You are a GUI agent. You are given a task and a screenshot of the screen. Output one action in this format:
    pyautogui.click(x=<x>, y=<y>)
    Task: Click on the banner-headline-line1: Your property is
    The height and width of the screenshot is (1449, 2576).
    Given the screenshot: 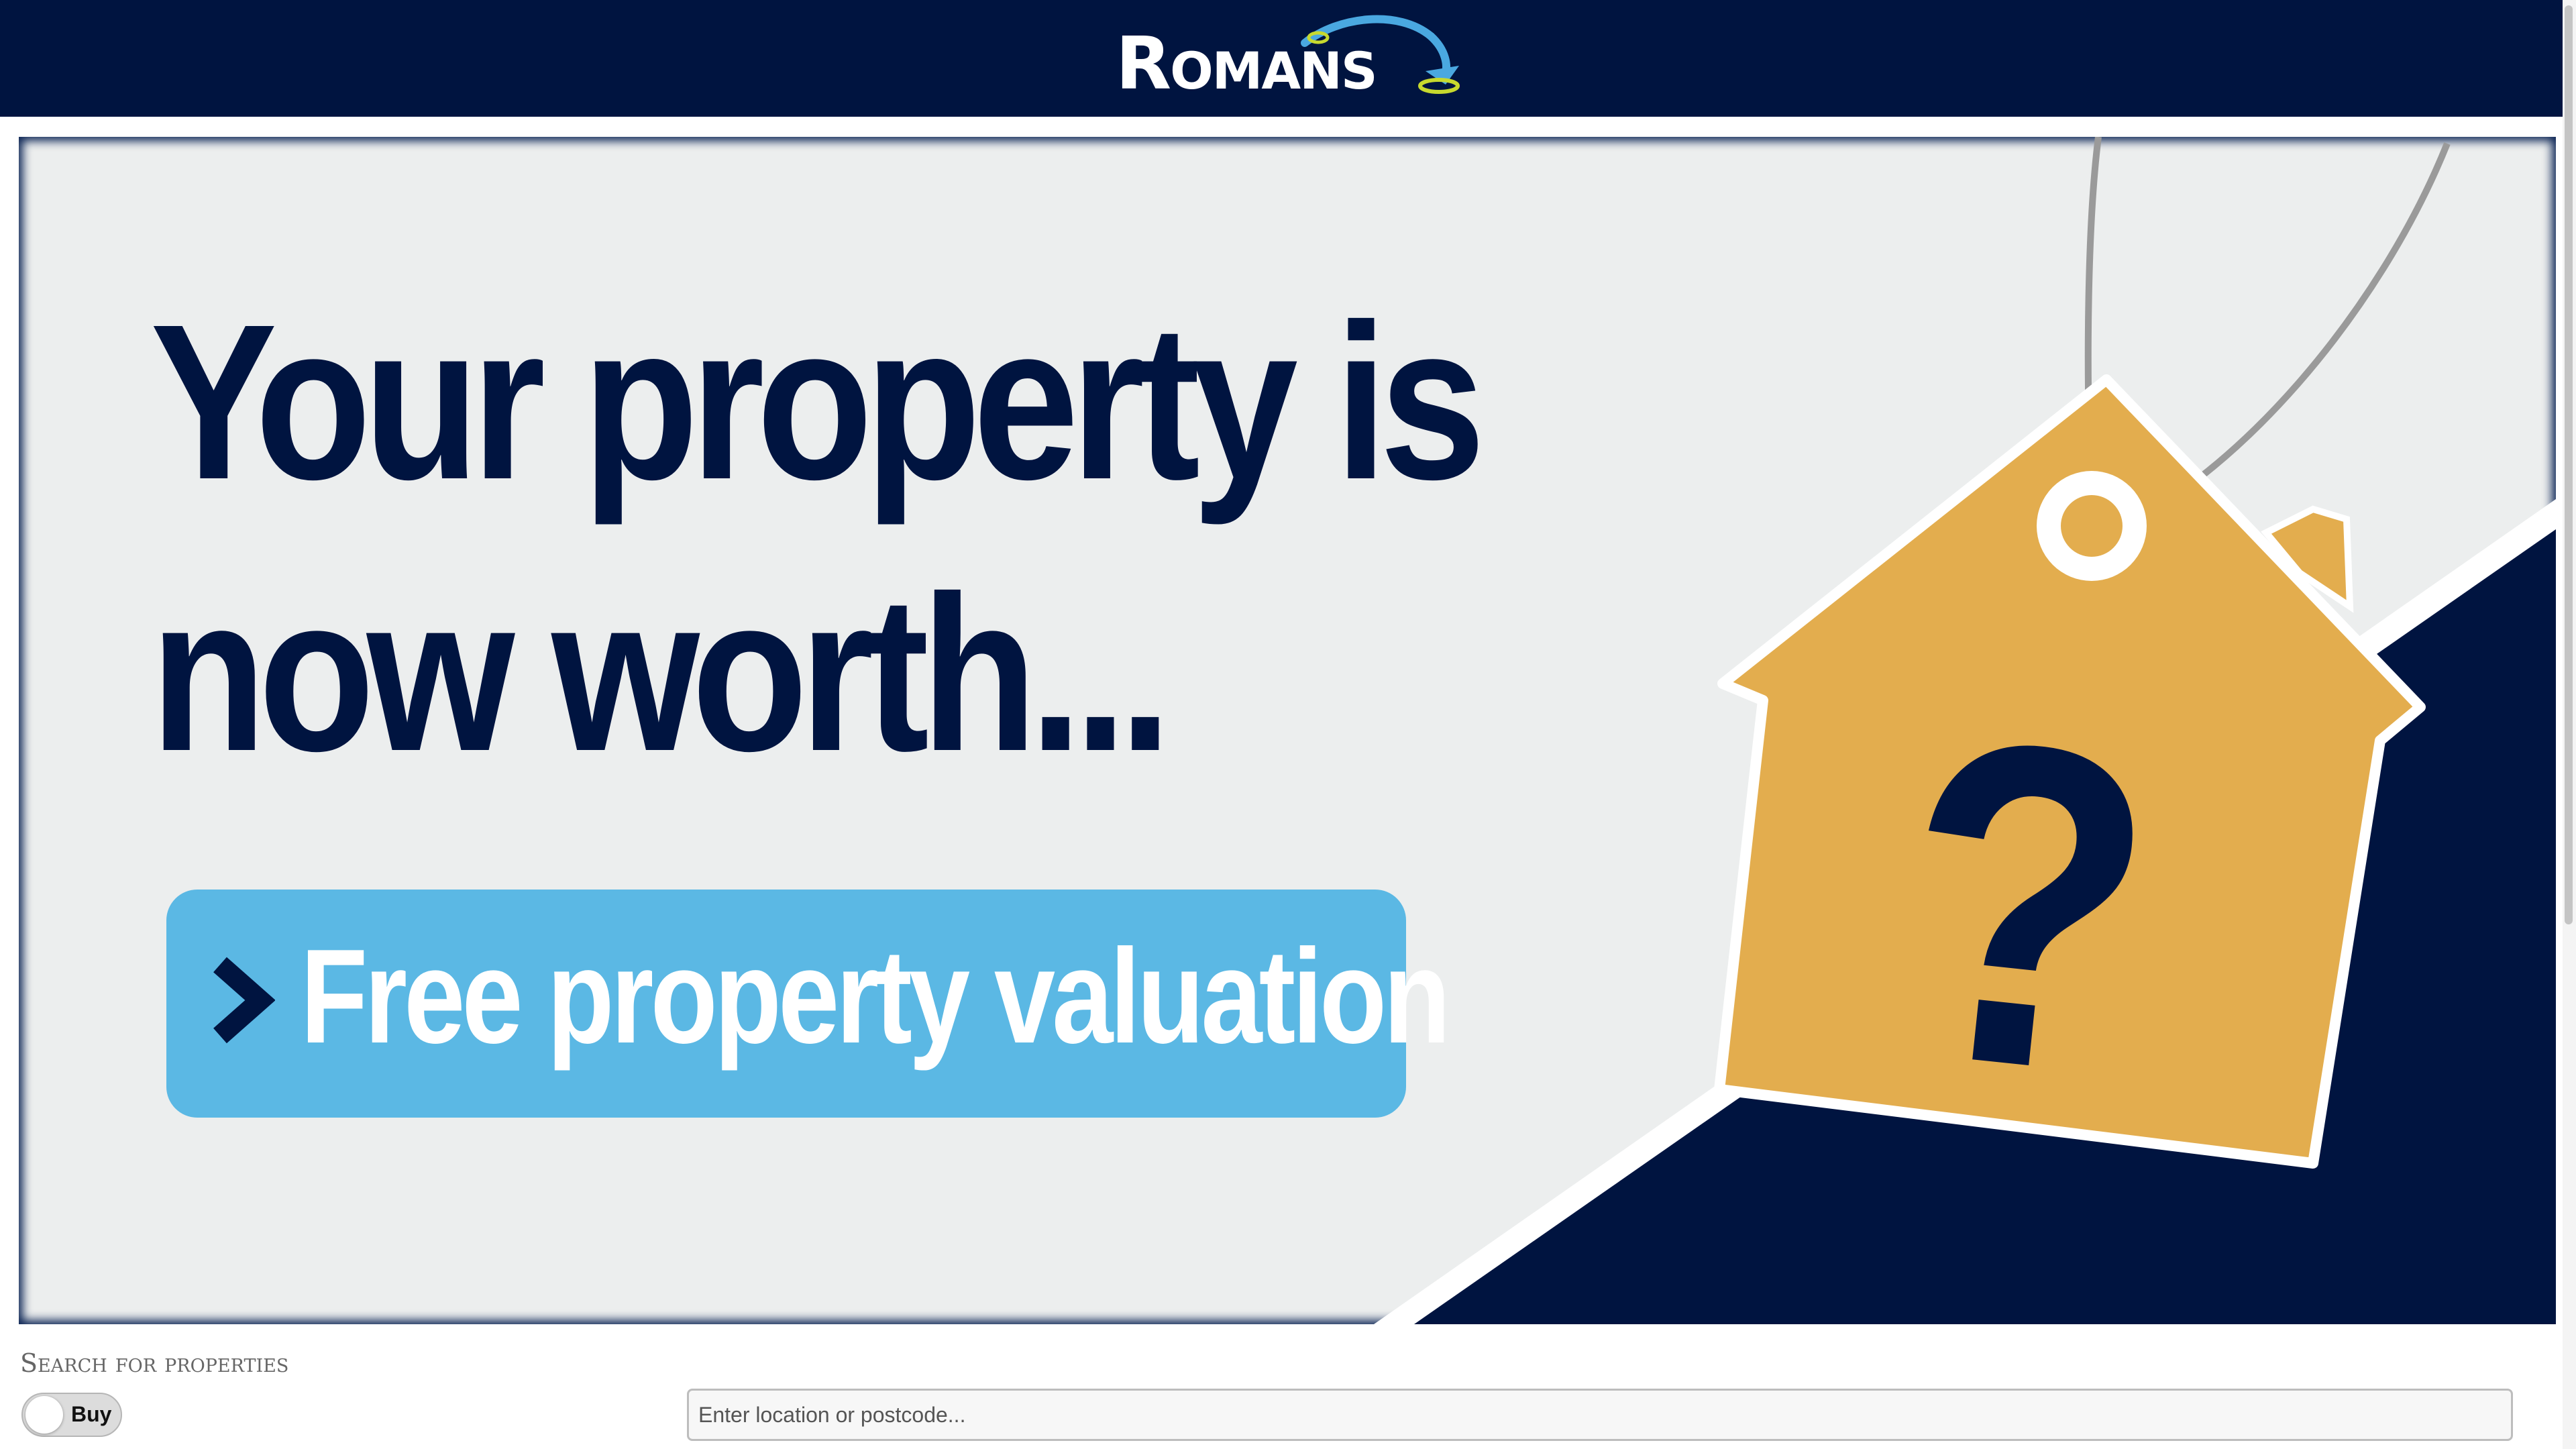 What is the action you would take?
    pyautogui.click(x=817, y=401)
    